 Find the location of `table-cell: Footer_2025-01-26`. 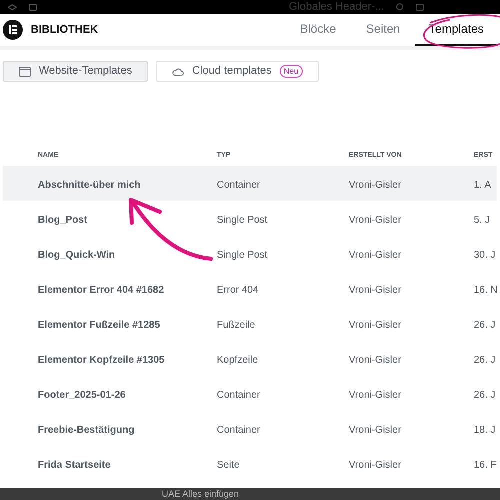

table-cell: Footer_2025-01-26 is located at coordinates (82, 395).